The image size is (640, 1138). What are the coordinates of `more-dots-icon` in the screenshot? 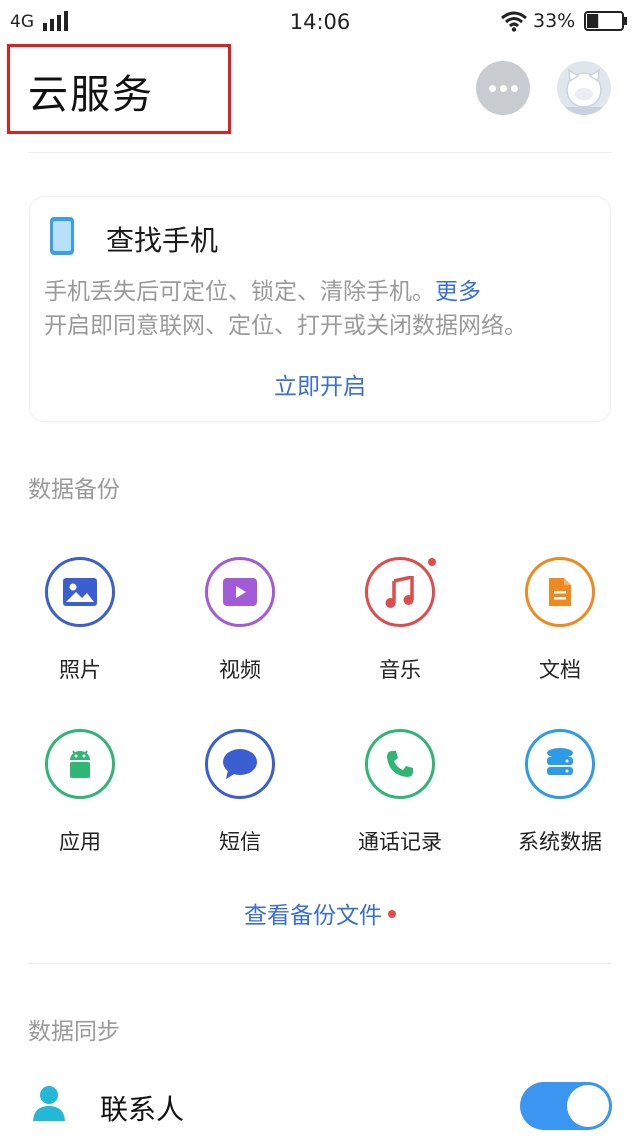 It's located at (503, 88).